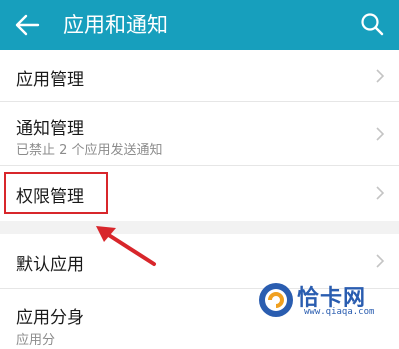 The height and width of the screenshot is (349, 399). Describe the element at coordinates (199, 25) in the screenshot. I see `app-bar: 应用和通知` at that location.